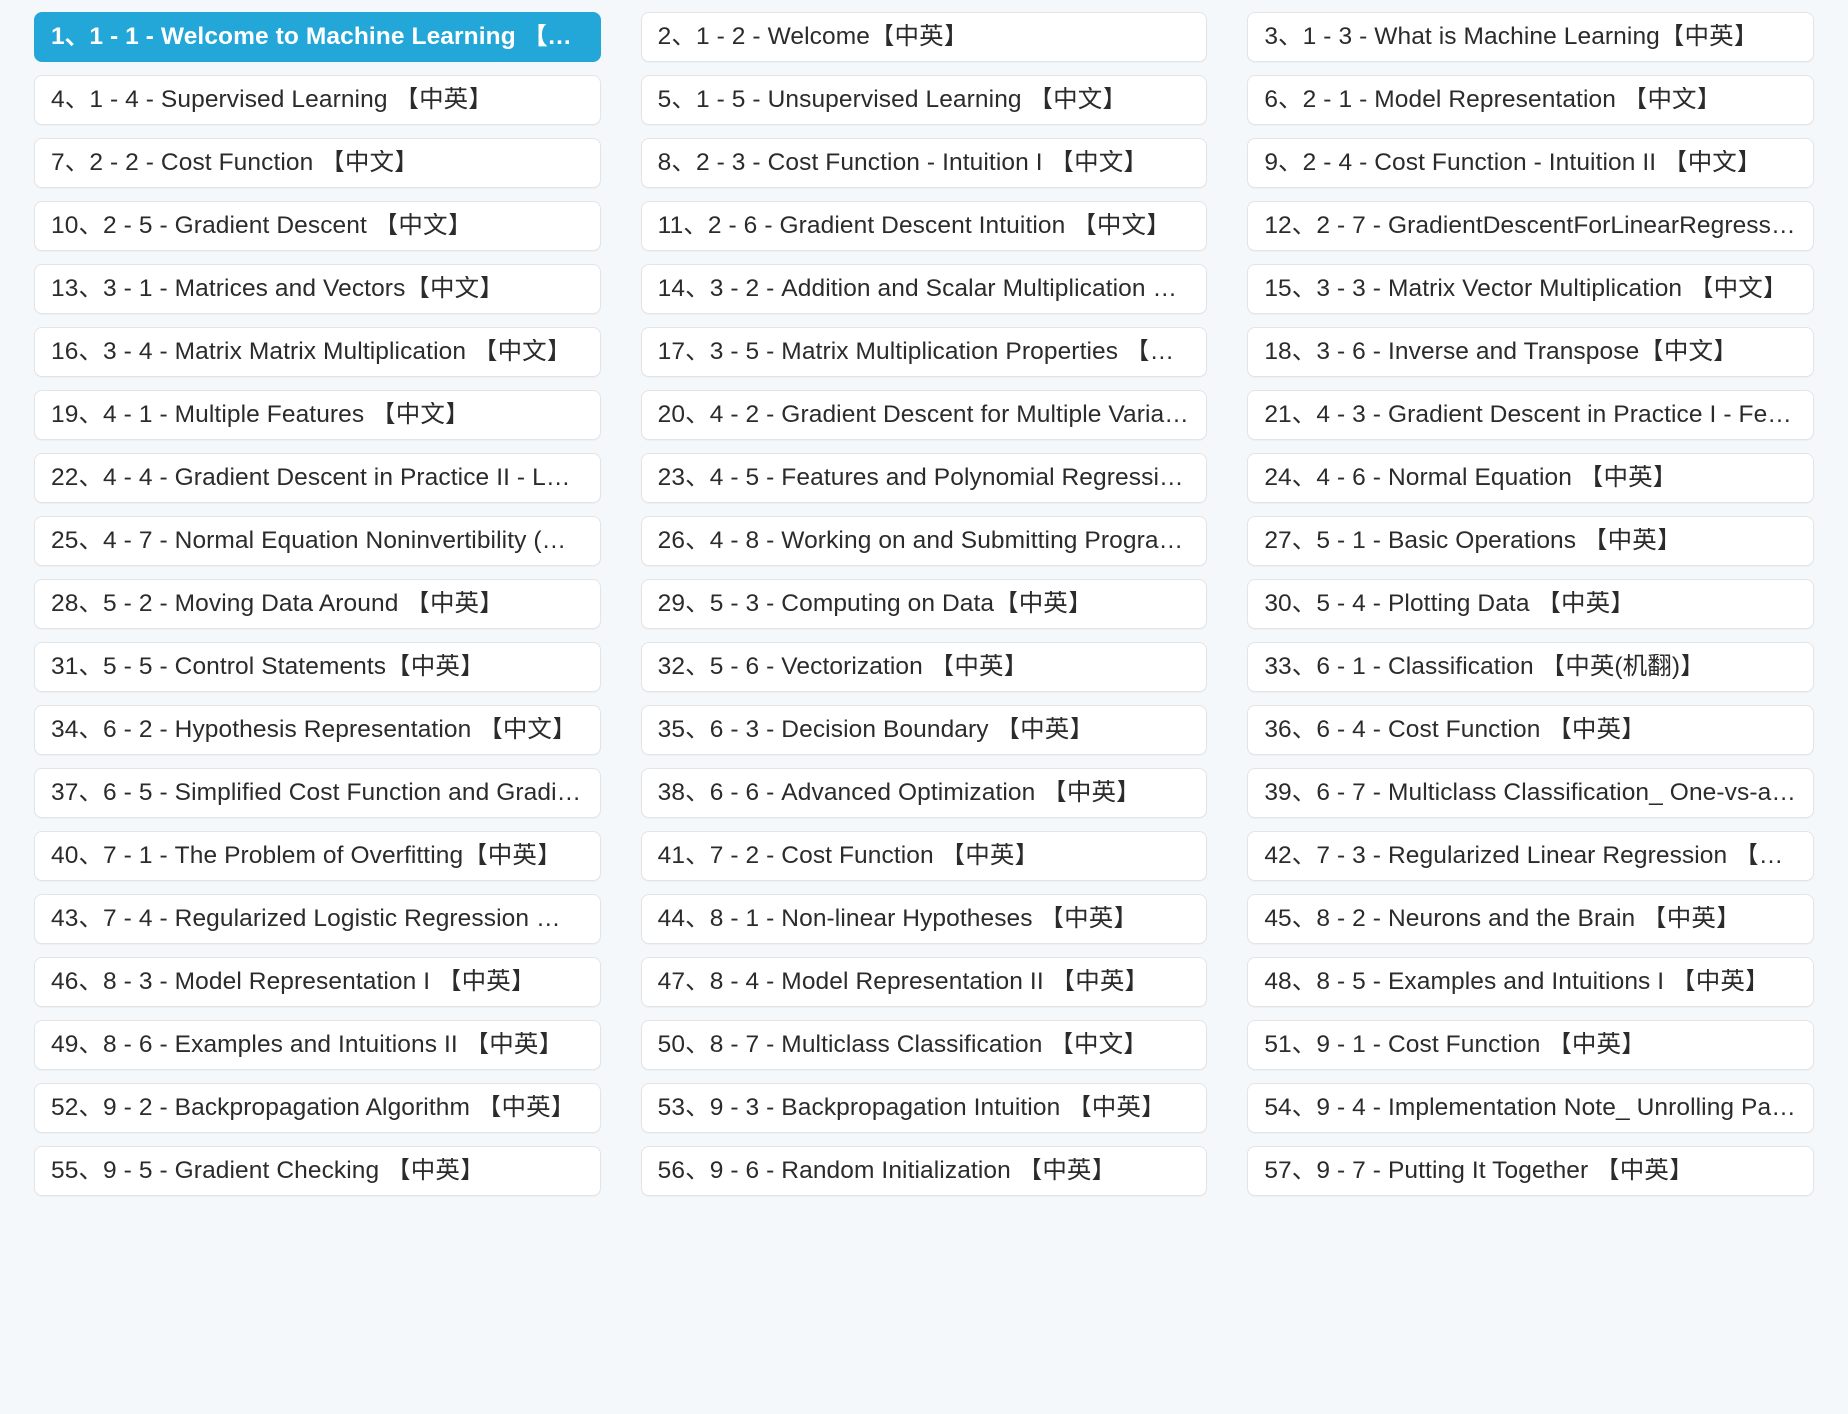 The image size is (1848, 1414). What do you see at coordinates (892, 99) in the screenshot?
I see `playlist-item-title: 5、1 - 5 - Unsupervised Learning 【中文】` at bounding box center [892, 99].